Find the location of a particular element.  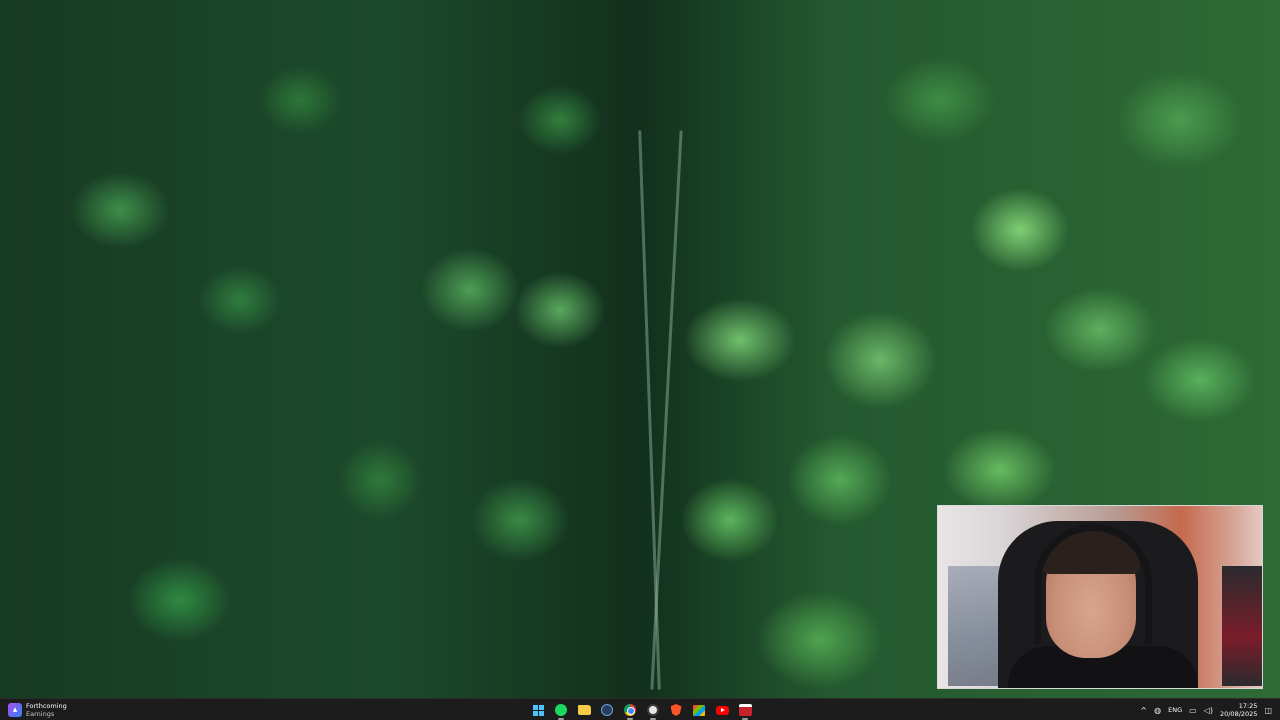

clock: 17:25 20/08/2025 is located at coordinates (1238, 710).